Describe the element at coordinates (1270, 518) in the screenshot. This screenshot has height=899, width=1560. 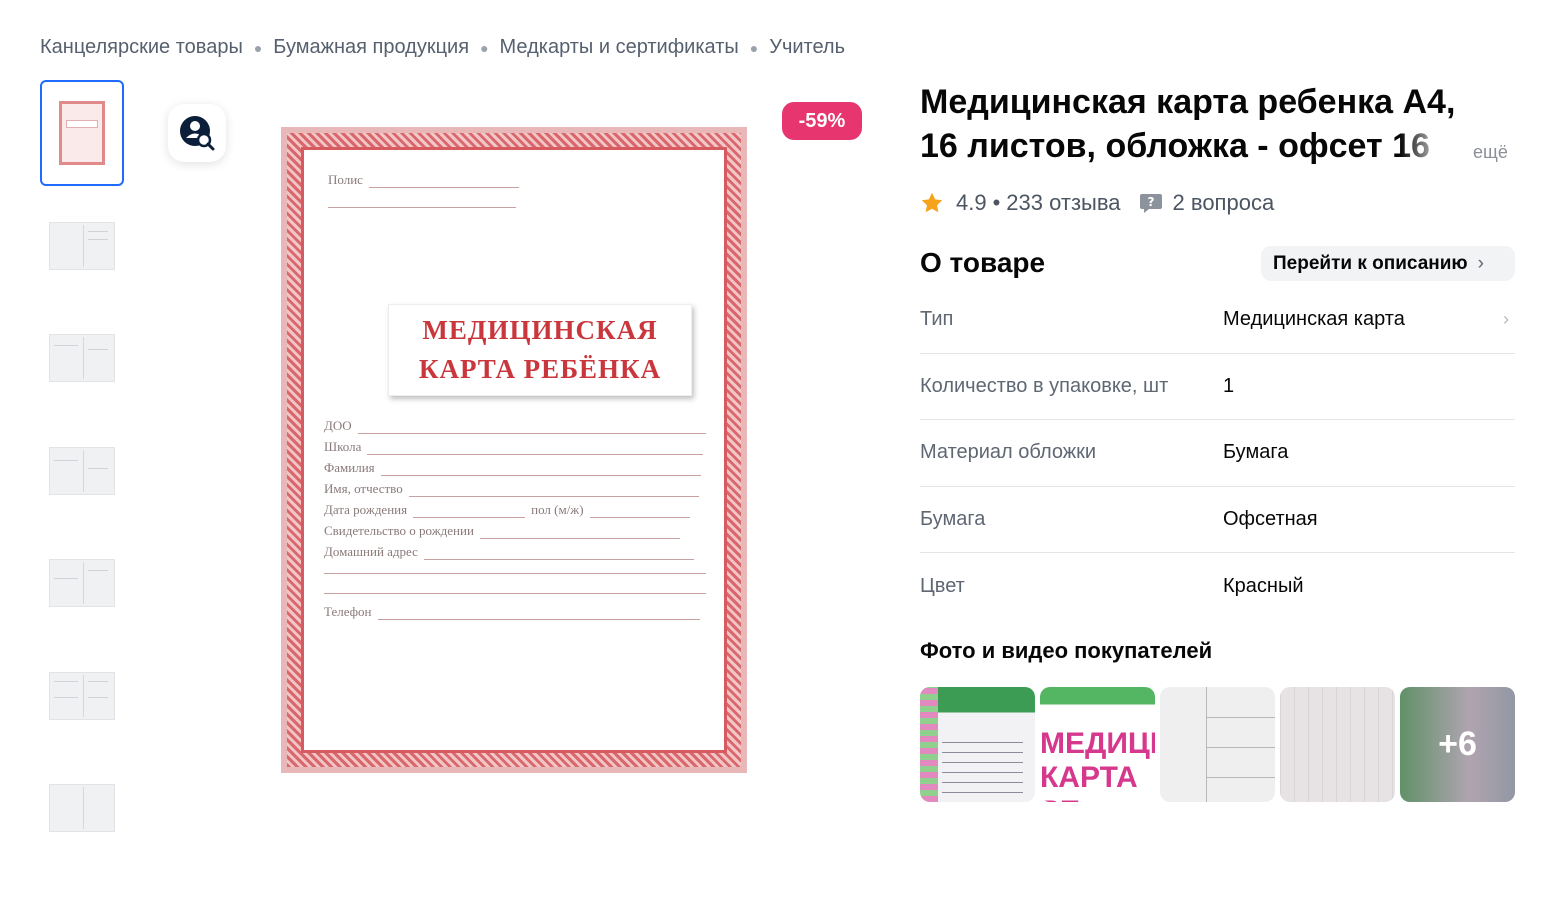
I see `property-value: Офсетная` at that location.